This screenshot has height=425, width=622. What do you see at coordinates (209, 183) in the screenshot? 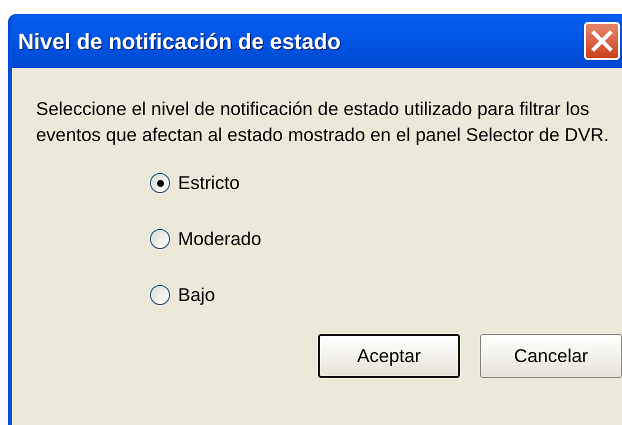
I see `radio-label: Estricto` at bounding box center [209, 183].